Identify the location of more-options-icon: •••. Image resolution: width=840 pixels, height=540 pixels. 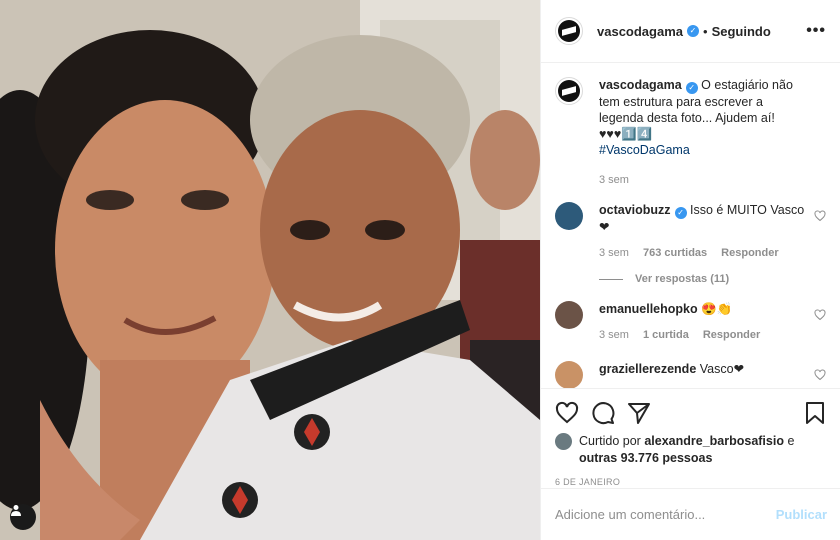
(816, 31).